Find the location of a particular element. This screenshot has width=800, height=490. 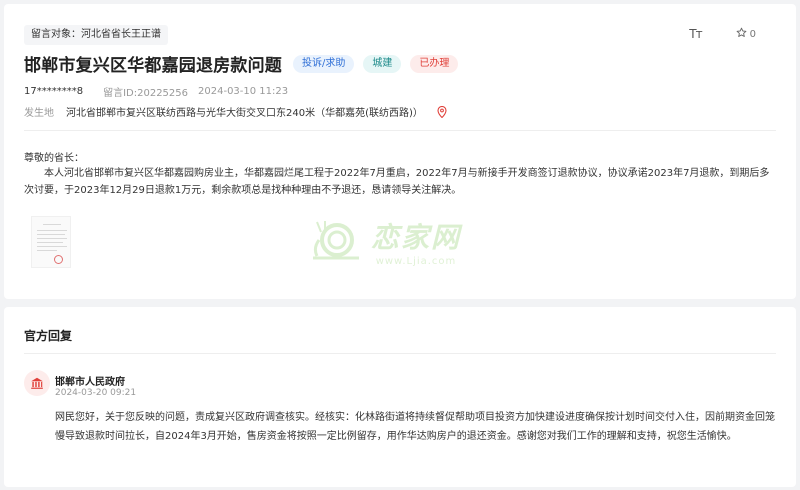

watermark-text: 恋家网 www.Ljia.com is located at coordinates (416, 241).